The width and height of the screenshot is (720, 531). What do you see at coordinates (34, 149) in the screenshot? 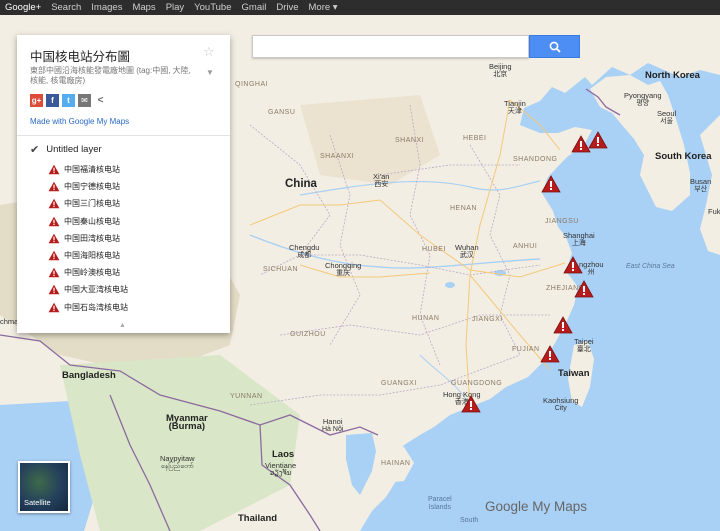
I see `checkmark-icon: ✔` at bounding box center [34, 149].